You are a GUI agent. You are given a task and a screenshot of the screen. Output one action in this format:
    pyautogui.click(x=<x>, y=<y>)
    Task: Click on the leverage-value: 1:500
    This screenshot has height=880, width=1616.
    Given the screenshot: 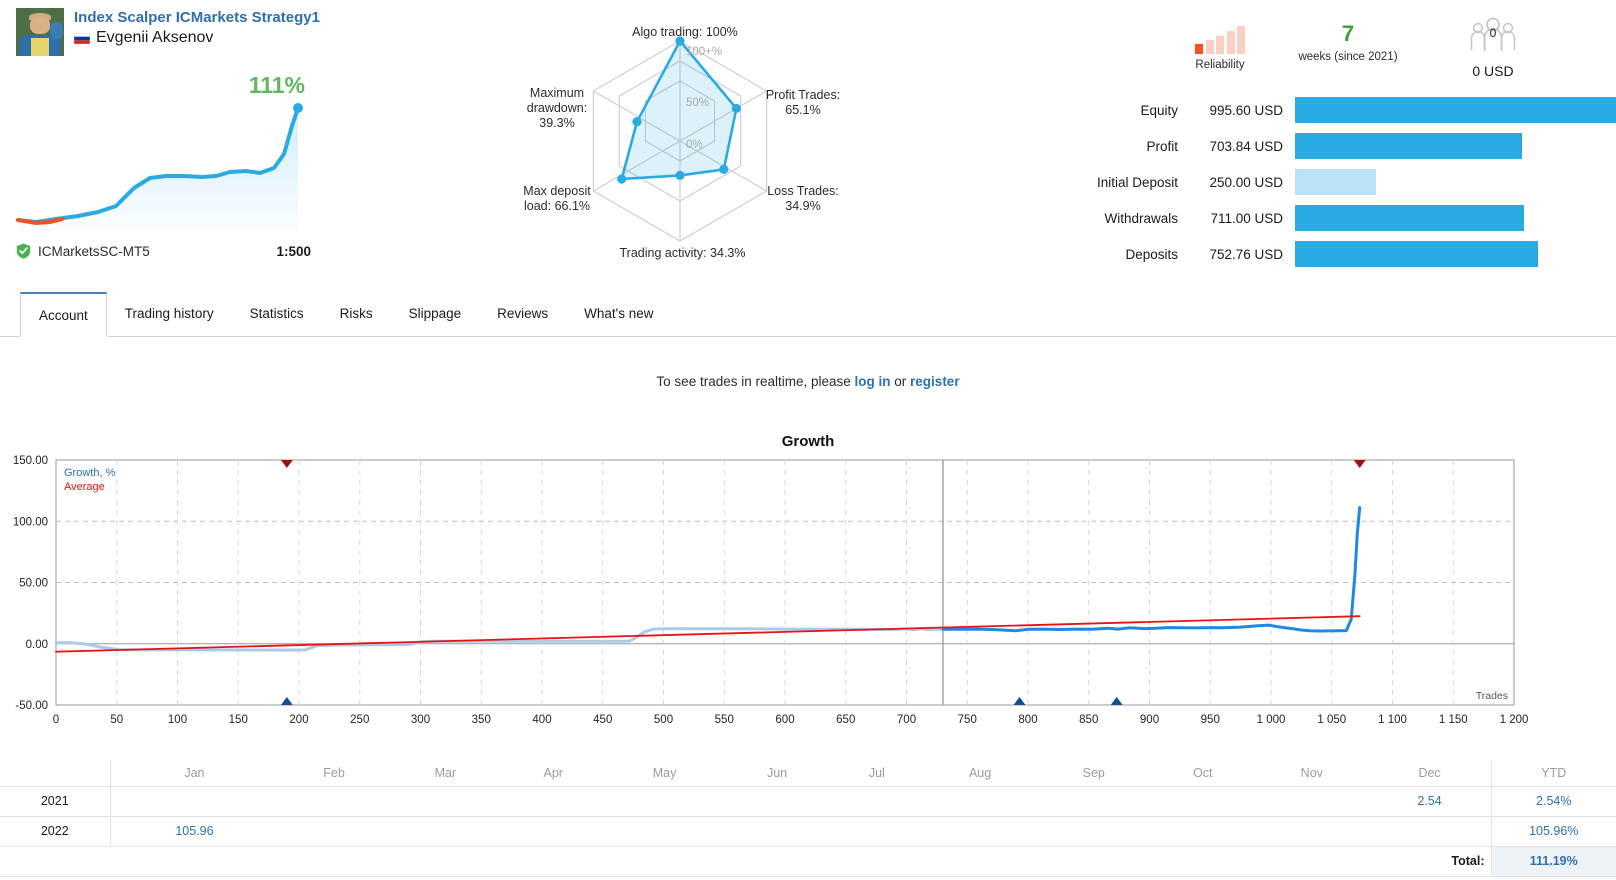 What is the action you would take?
    pyautogui.click(x=293, y=251)
    